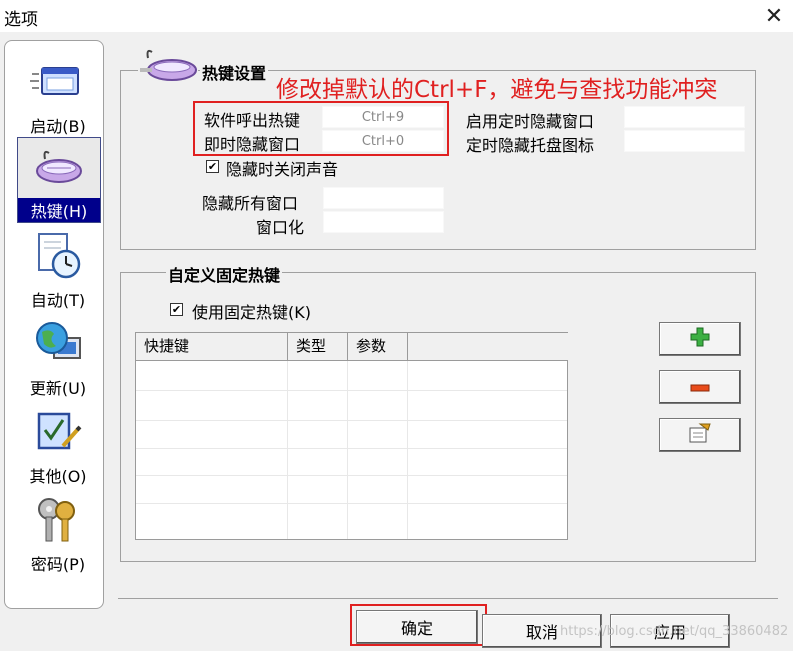 The image size is (793, 651). I want to click on ok-button: 确定, so click(417, 627).